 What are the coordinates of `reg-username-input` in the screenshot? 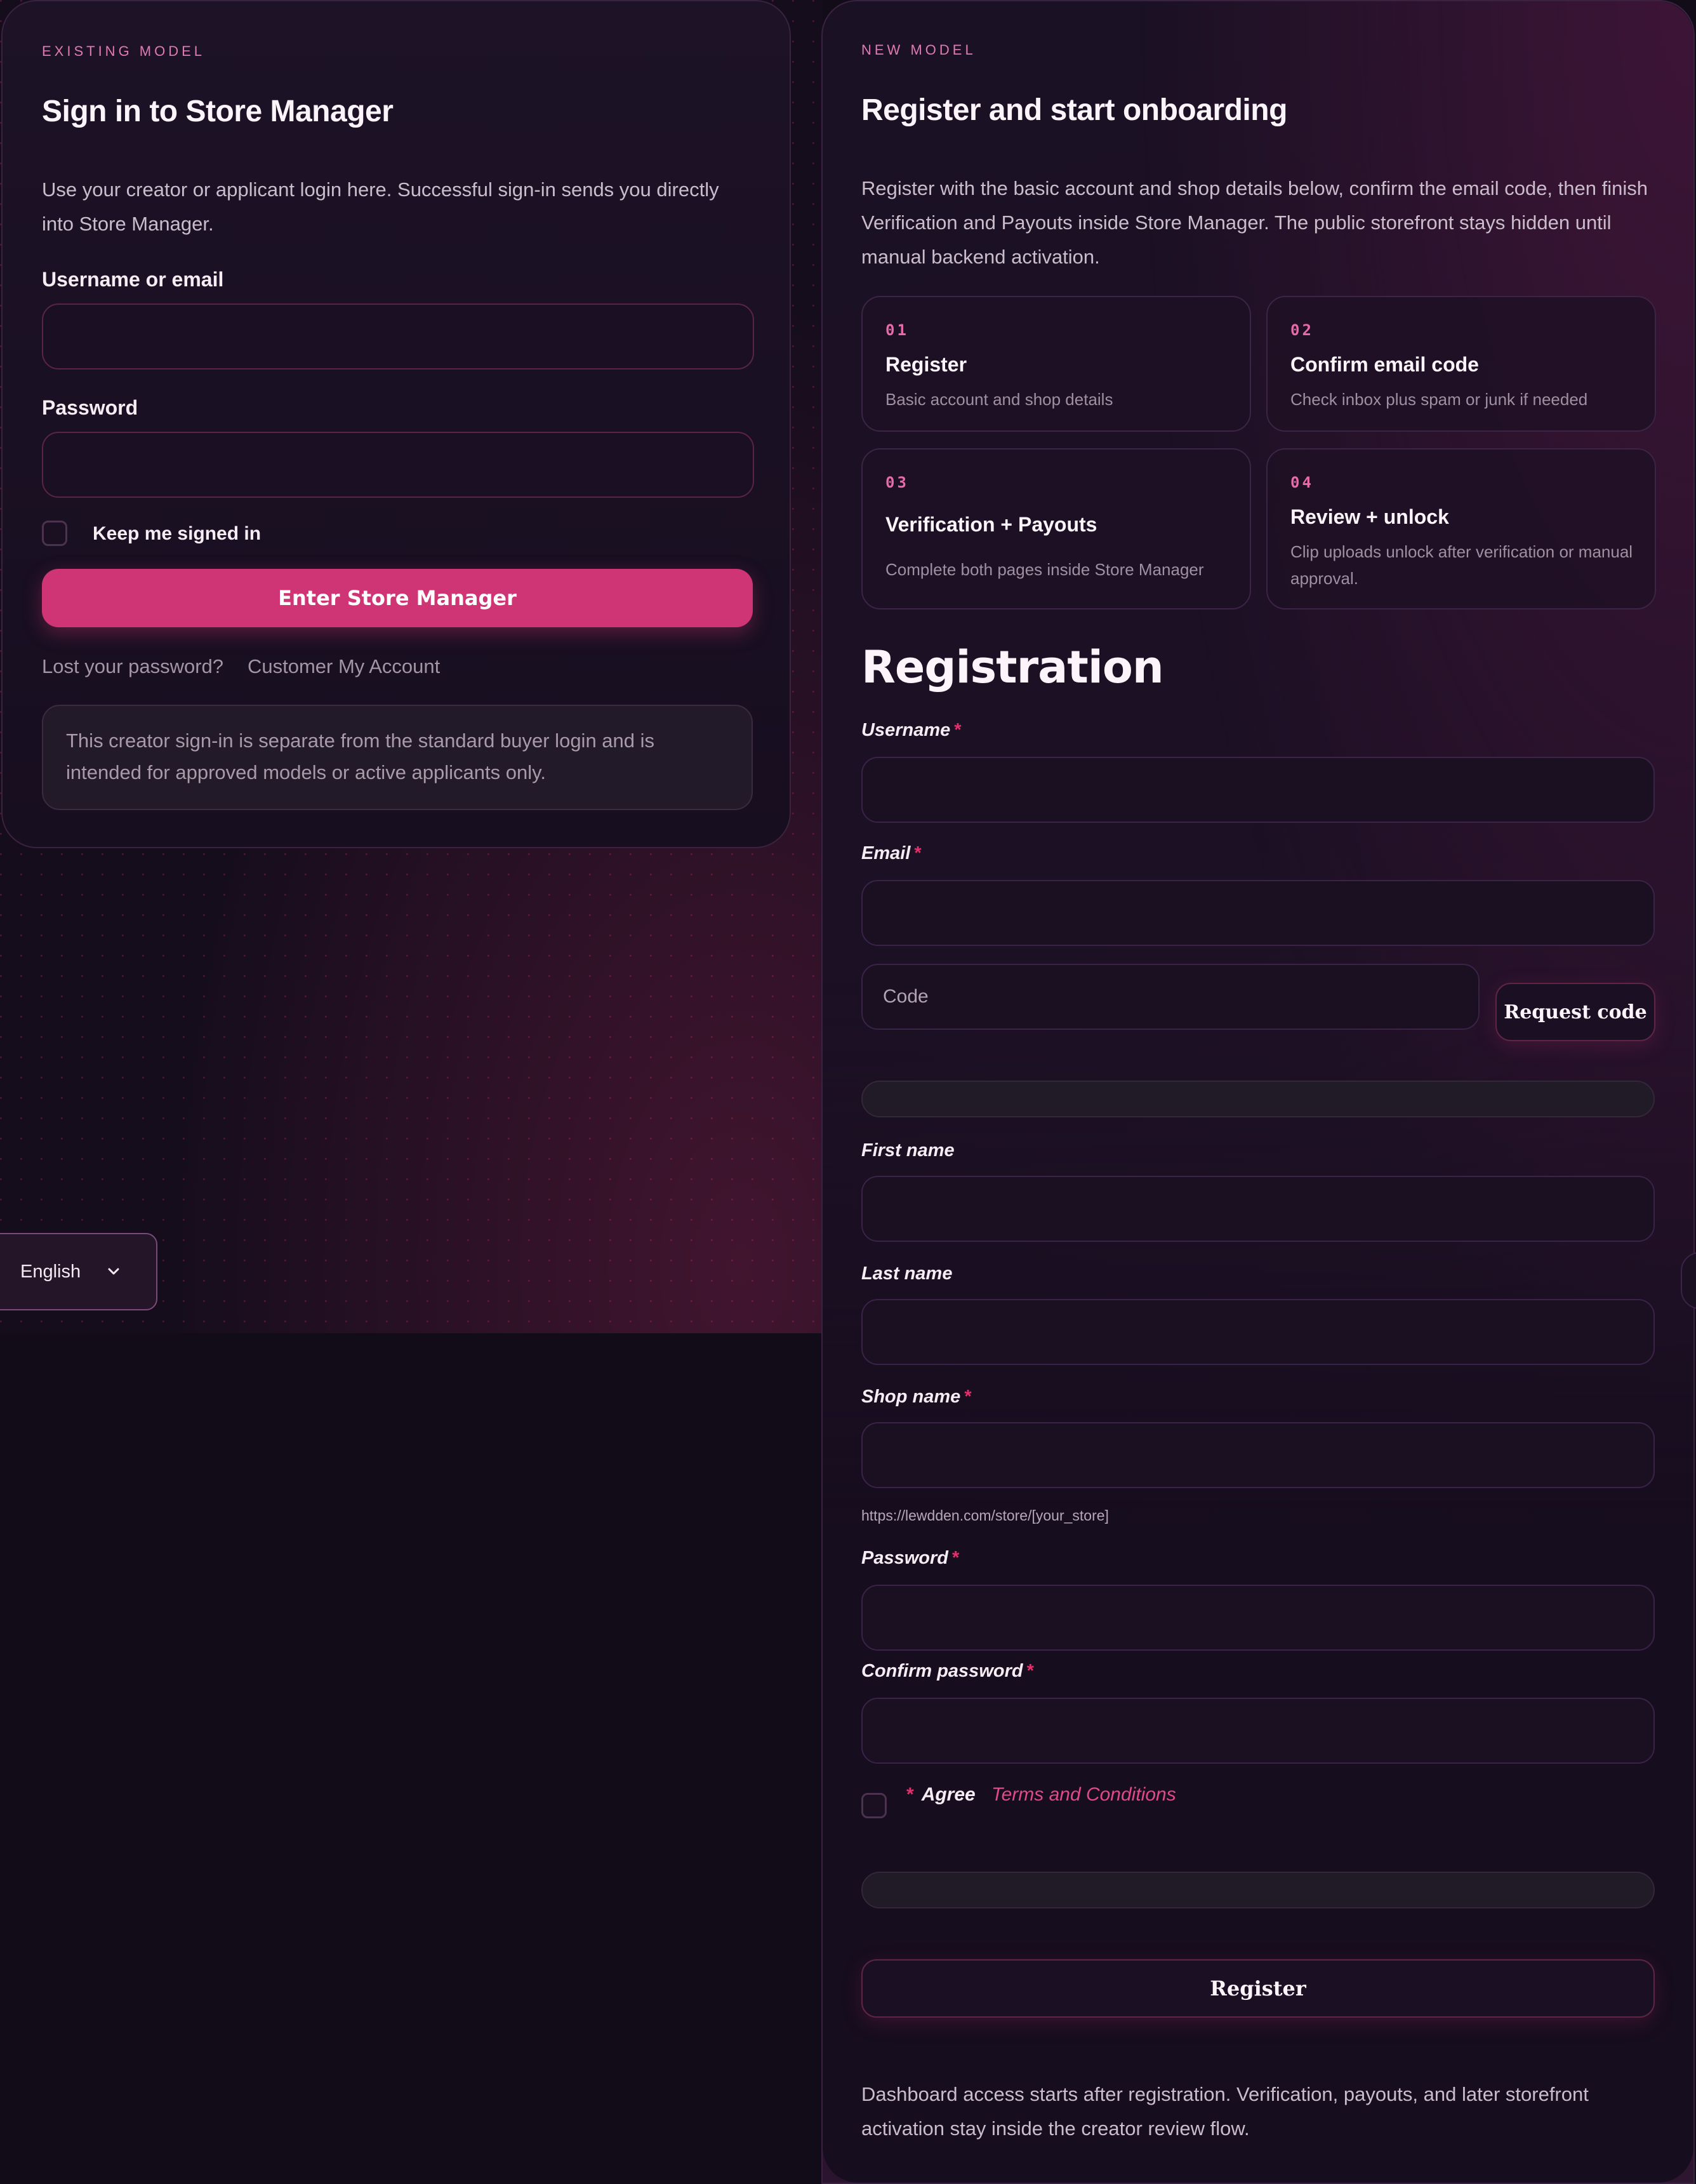 It's located at (1258, 790).